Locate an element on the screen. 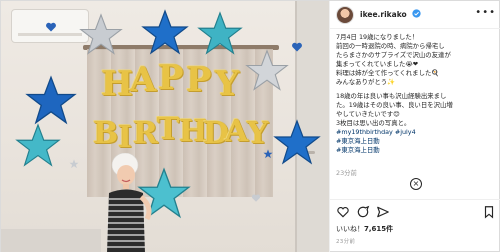 This screenshot has width=500, height=252. username-link: ikee.rikako is located at coordinates (383, 14).